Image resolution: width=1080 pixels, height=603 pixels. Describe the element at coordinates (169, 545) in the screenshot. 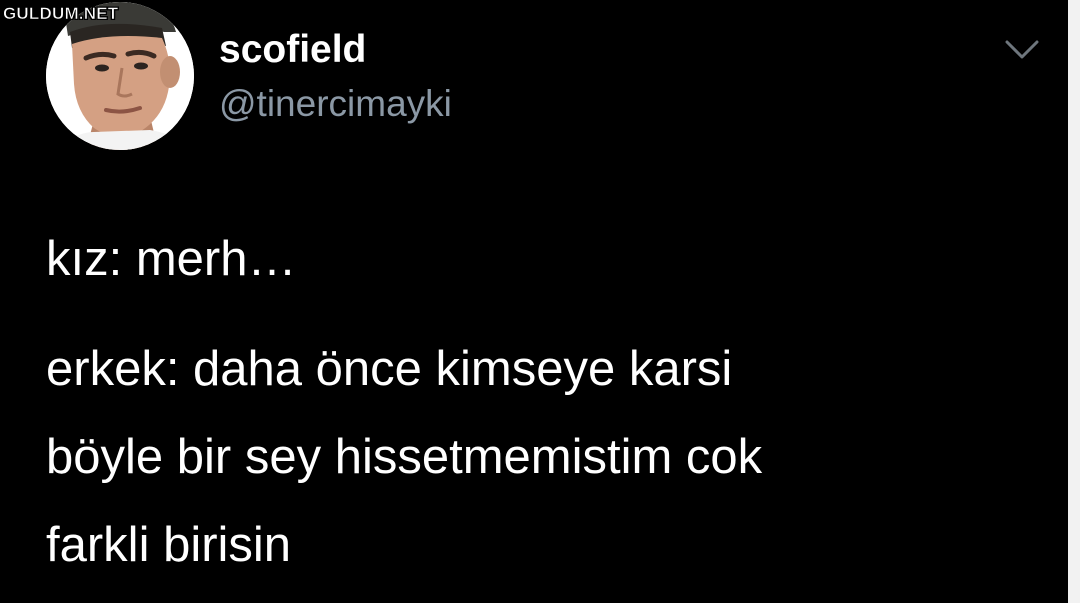

I see `tweet-line: farkli birisin` at that location.